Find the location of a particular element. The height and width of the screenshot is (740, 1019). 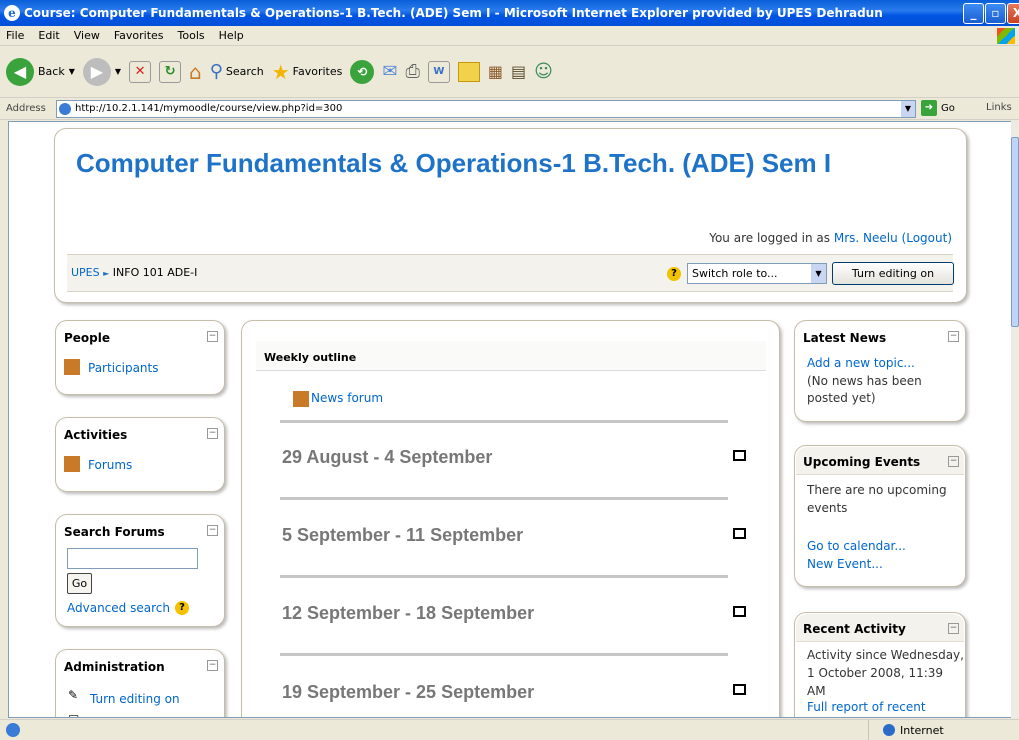

page-icon is located at coordinates (65, 109).